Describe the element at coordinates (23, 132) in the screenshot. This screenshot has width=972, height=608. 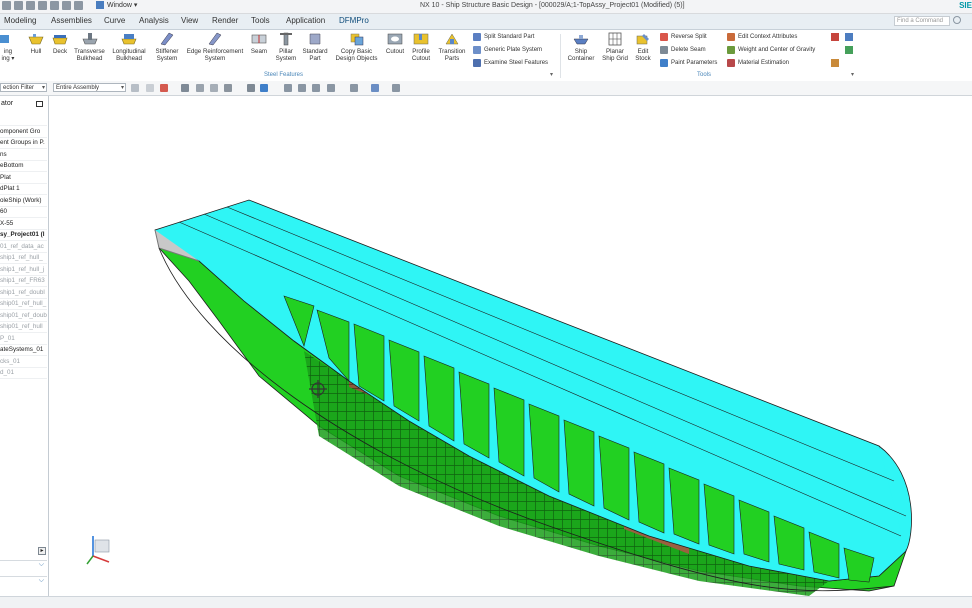
I see `navigator-node: omponent Gro` at that location.